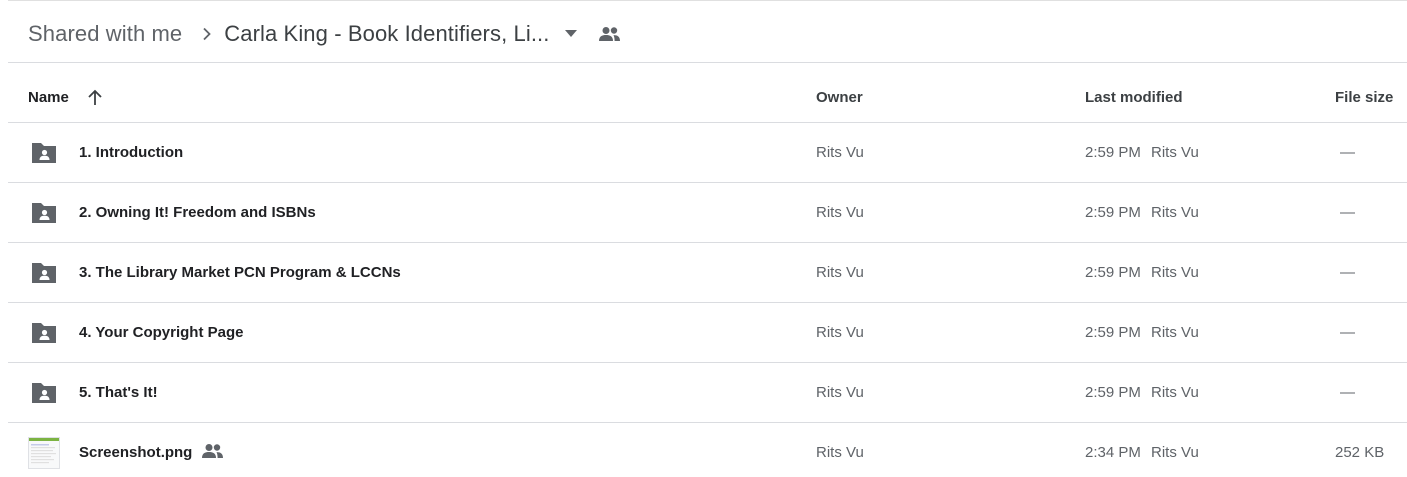  I want to click on caret-down-icon, so click(571, 34).